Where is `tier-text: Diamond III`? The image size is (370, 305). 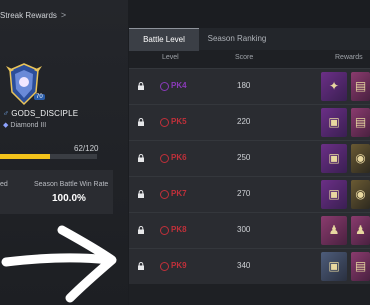
tier-text: Diamond III is located at coordinates (28, 125).